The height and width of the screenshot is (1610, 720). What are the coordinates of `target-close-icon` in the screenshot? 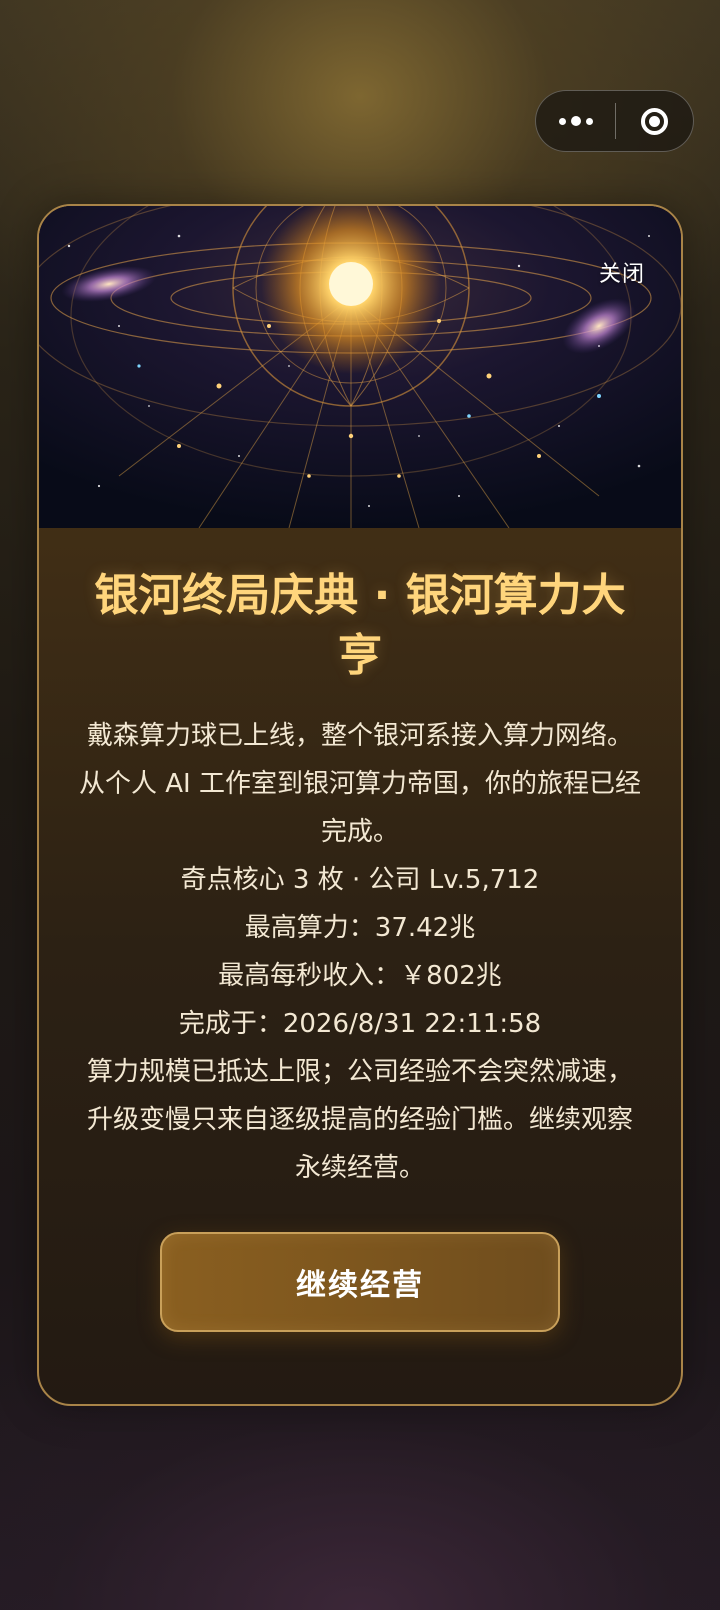 It's located at (654, 121).